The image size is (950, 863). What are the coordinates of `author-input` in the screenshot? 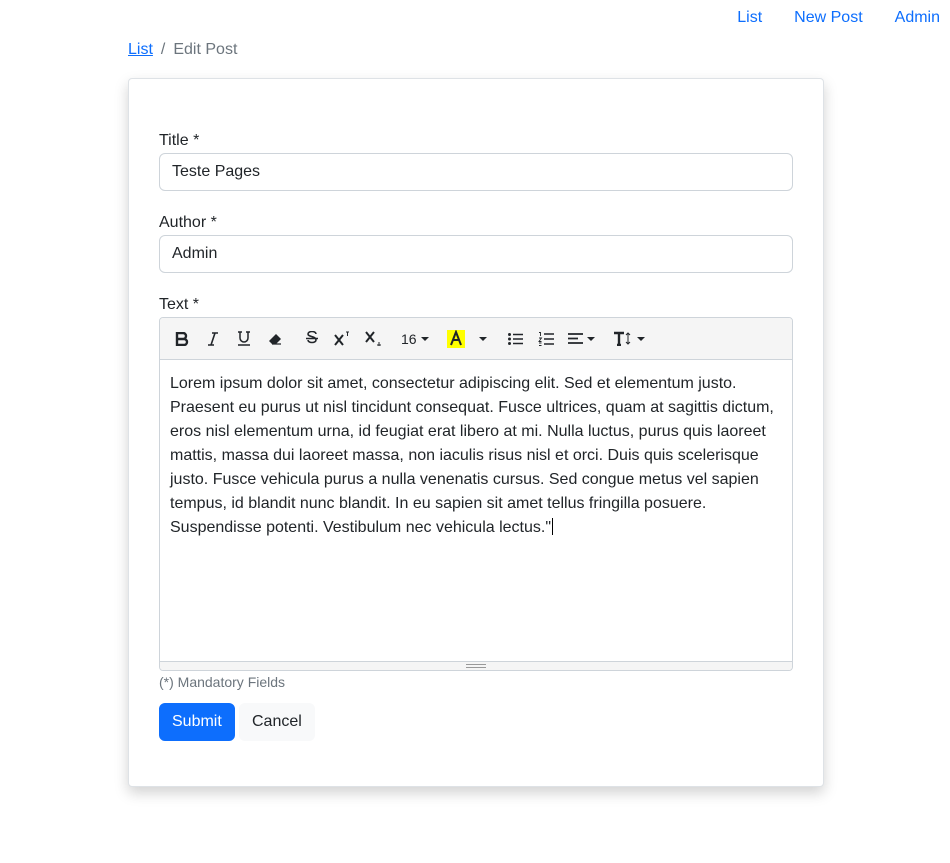 It's located at (476, 254).